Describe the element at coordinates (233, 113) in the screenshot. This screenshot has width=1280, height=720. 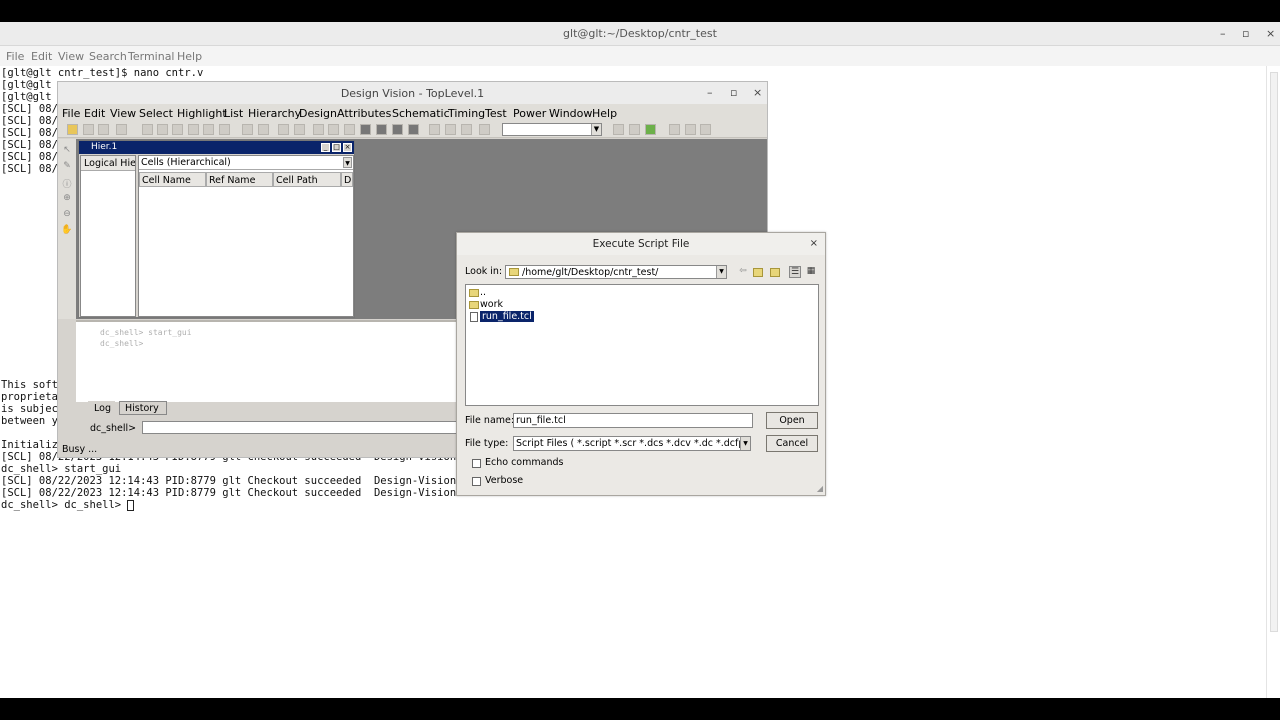
I see `dv-menu-list: List` at that location.